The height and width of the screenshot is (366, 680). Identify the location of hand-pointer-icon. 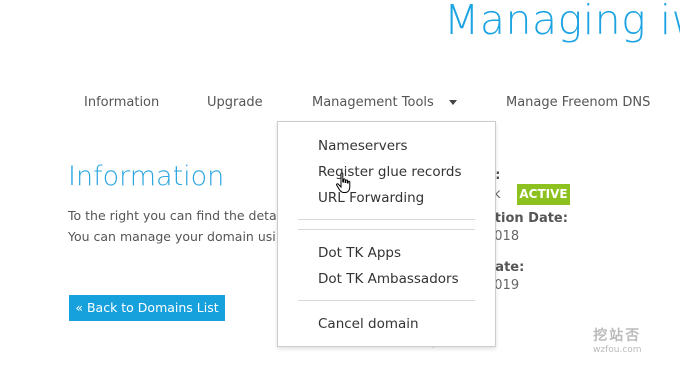
(343, 182).